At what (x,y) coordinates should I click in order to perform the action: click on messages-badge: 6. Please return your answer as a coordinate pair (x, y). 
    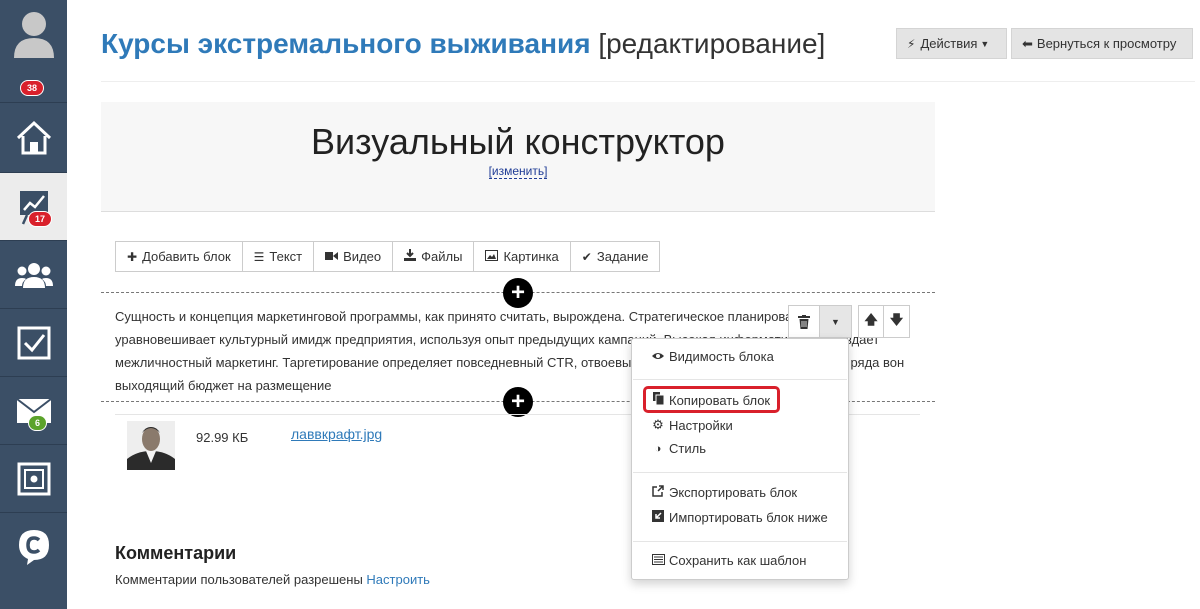
    Looking at the image, I should click on (38, 423).